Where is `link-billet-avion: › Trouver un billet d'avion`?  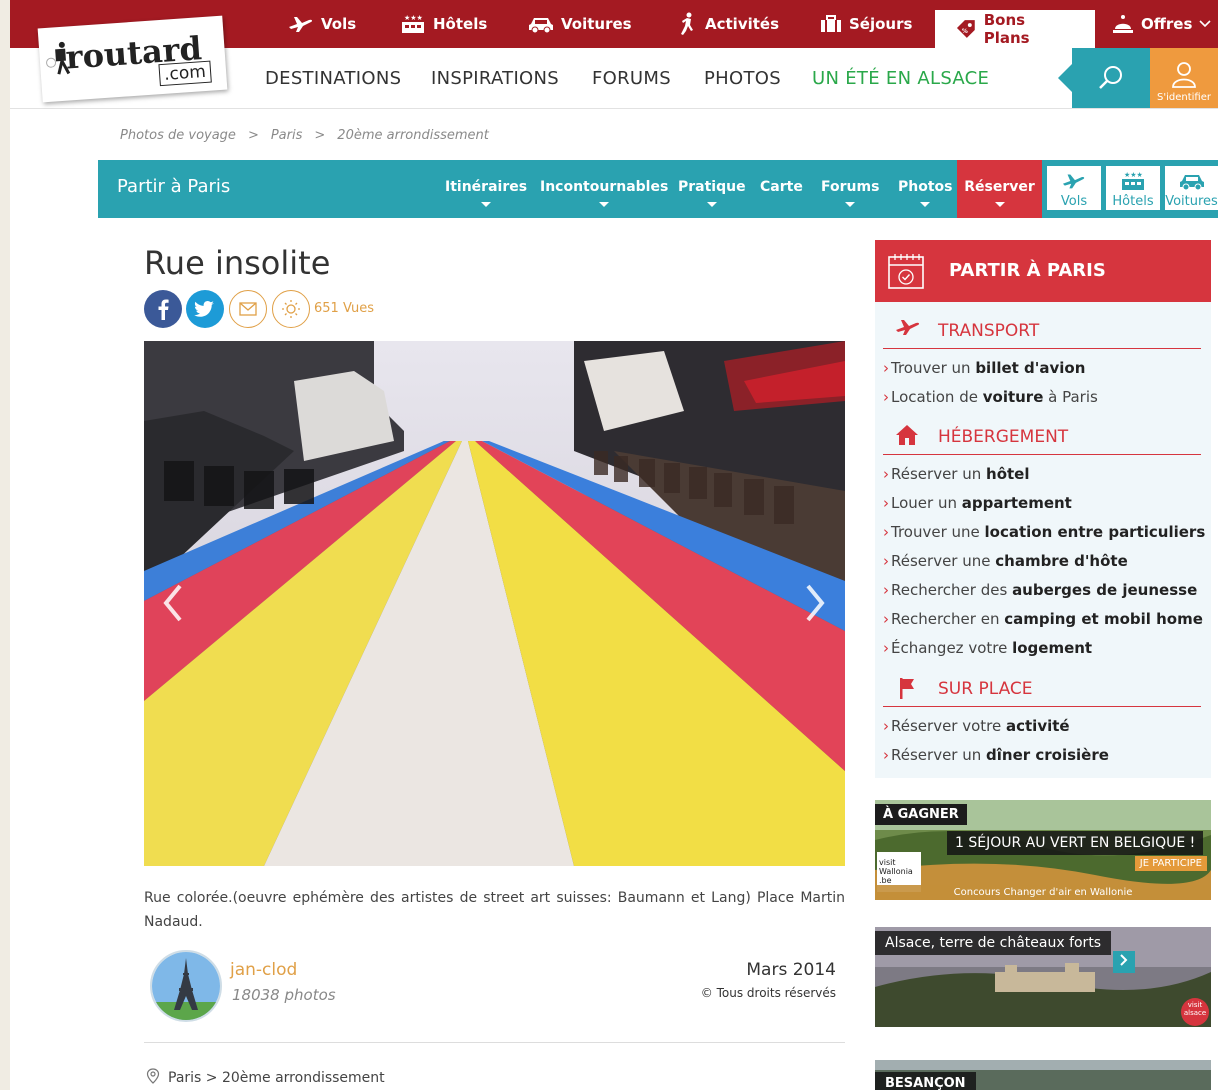
link-billet-avion: › Trouver un billet d'avion is located at coordinates (984, 368).